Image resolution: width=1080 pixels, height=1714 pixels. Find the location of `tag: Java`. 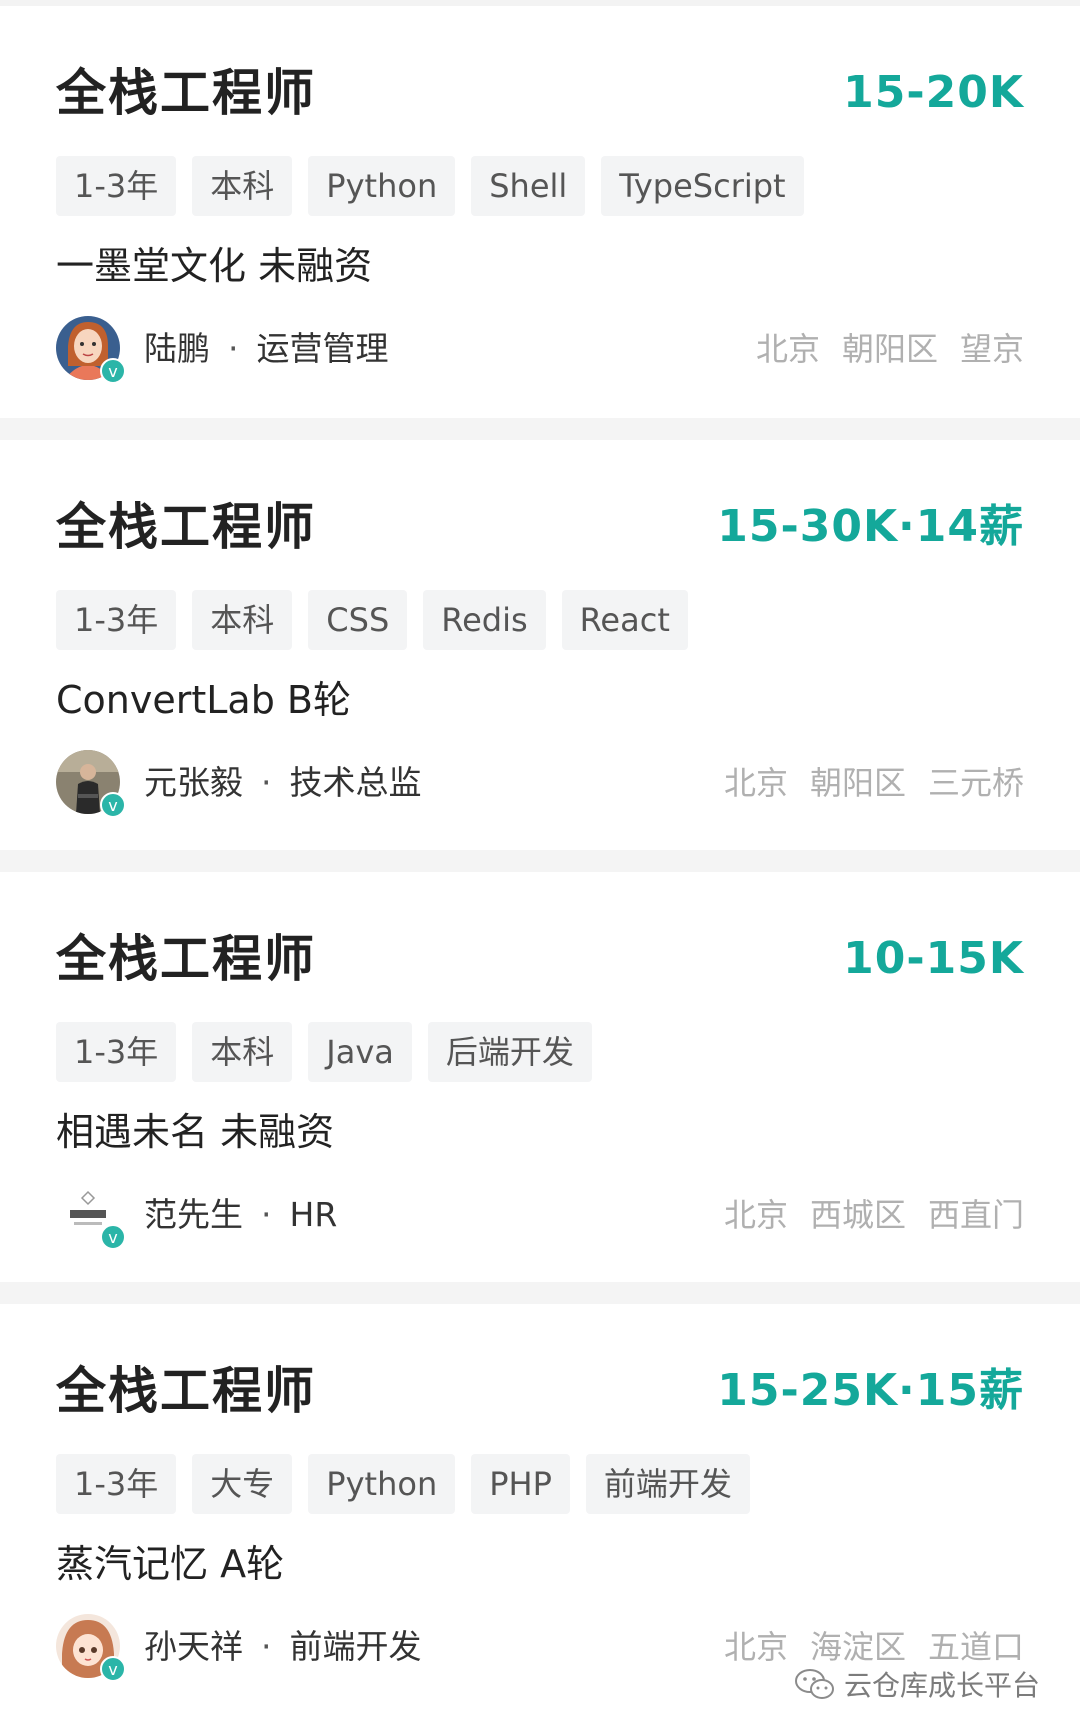

tag: Java is located at coordinates (360, 1052).